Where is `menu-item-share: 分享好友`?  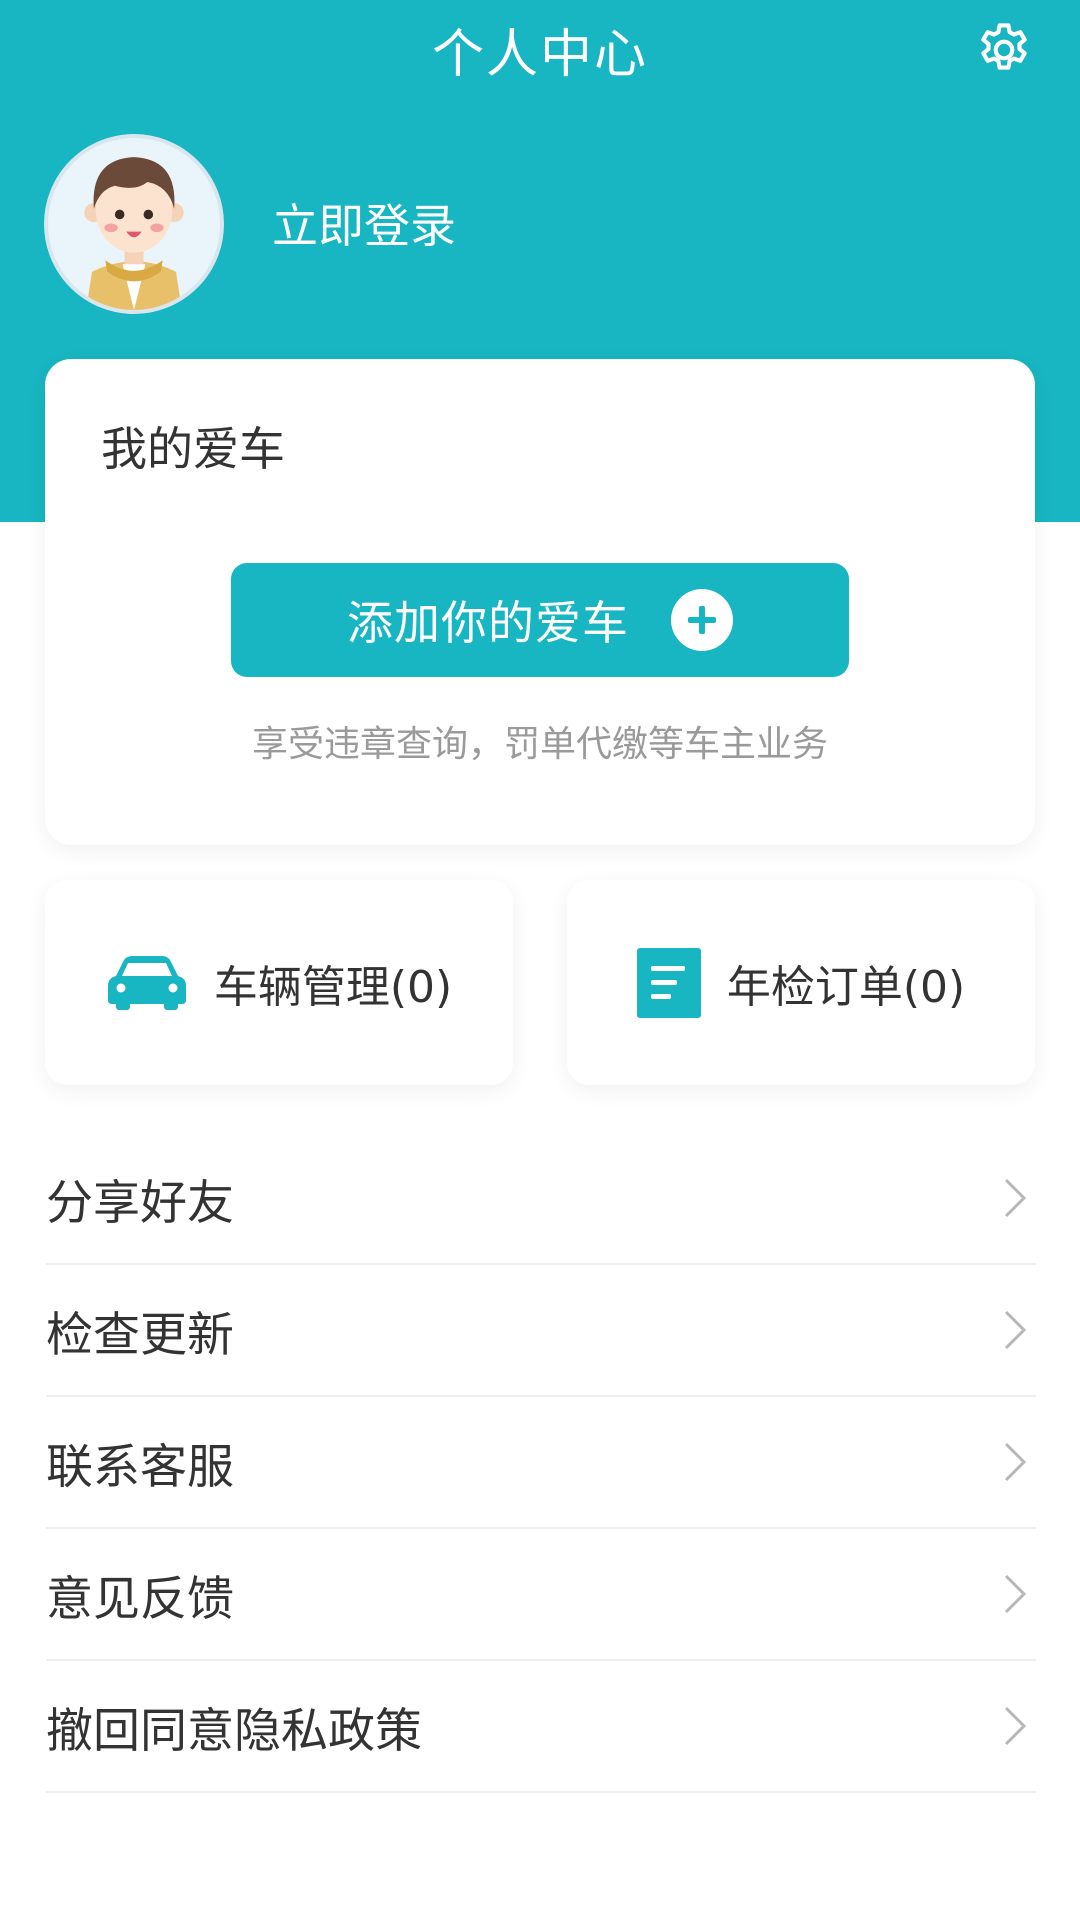
menu-item-share: 分享好友 is located at coordinates (541, 1199).